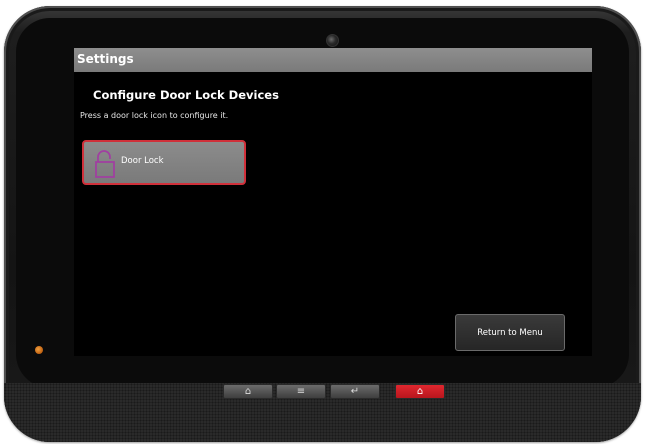 The width and height of the screenshot is (645, 444). What do you see at coordinates (186, 95) in the screenshot?
I see `section-heading: Configure Door Lock Devices` at bounding box center [186, 95].